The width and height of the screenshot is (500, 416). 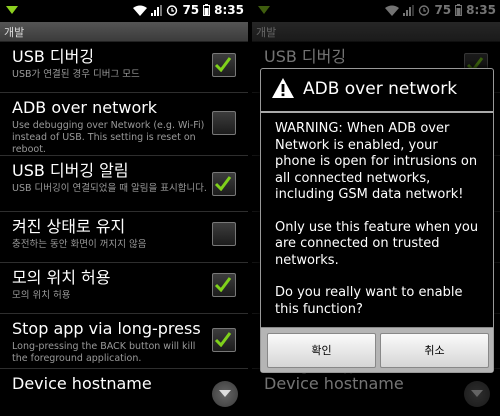 I want to click on signal-icon, so click(x=157, y=10).